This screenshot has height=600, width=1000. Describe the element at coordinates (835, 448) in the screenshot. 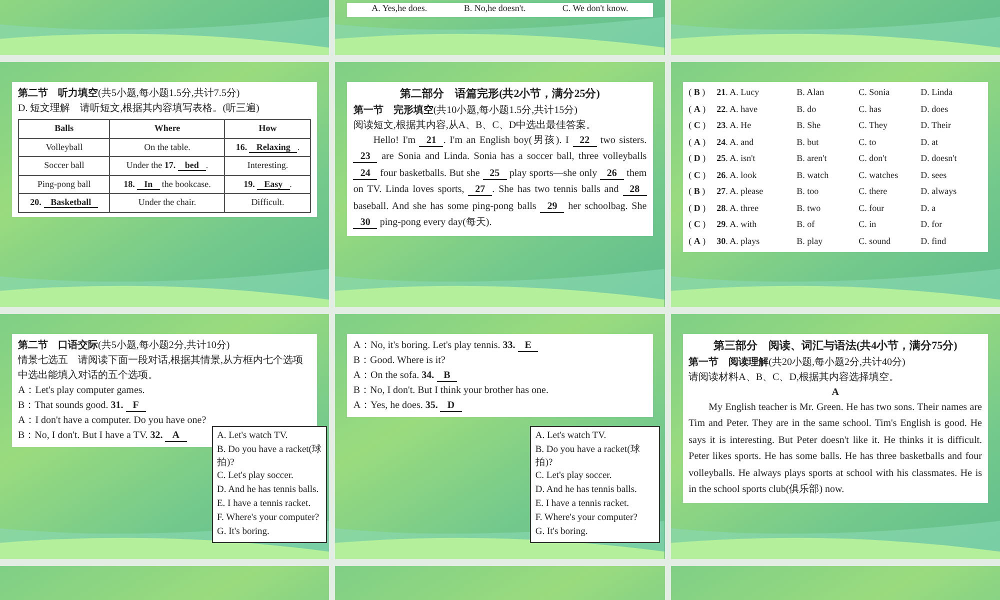

I see `passage-text: My English teacher is Mr. Green. He has two sons. Their names are Tim and Peter. They are in the same school. Tim's English is good. He says it is interesting. But Peter doesn't like it. He thinks it is difficult. Peter likes sports. He has some balls. He has three basketballs and four volleyballs. He always plays sports at school with his classmates. He is in the school sports club(俱乐部) now.` at that location.